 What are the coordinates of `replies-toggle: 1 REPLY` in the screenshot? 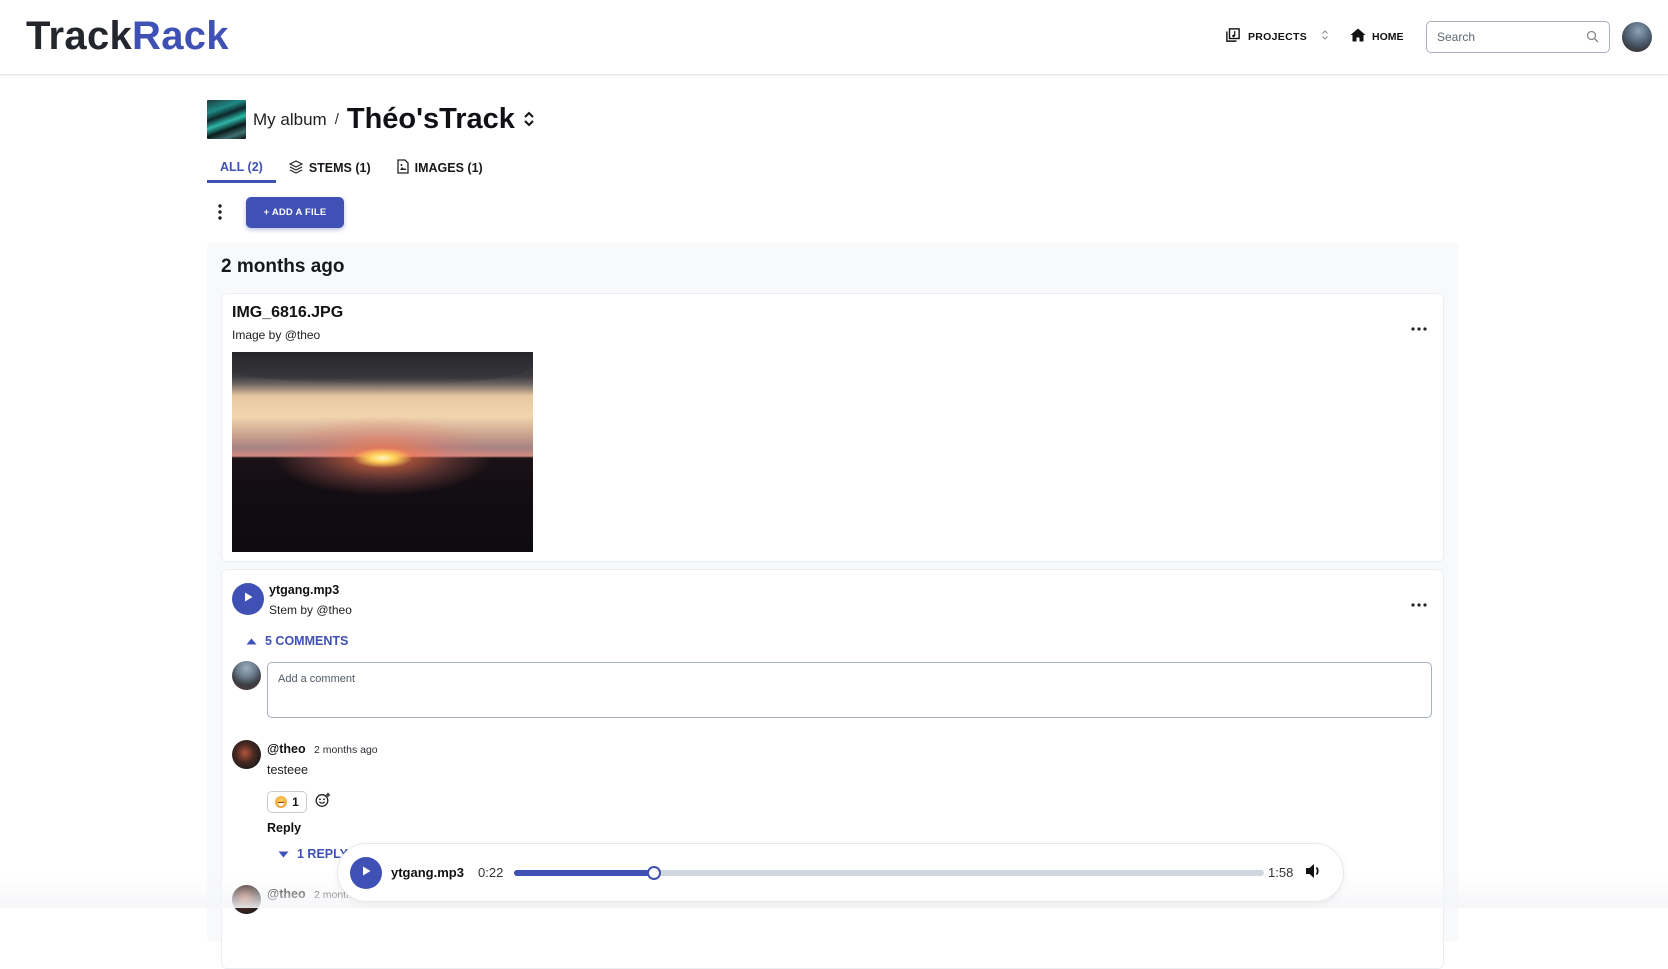 It's located at (313, 854).